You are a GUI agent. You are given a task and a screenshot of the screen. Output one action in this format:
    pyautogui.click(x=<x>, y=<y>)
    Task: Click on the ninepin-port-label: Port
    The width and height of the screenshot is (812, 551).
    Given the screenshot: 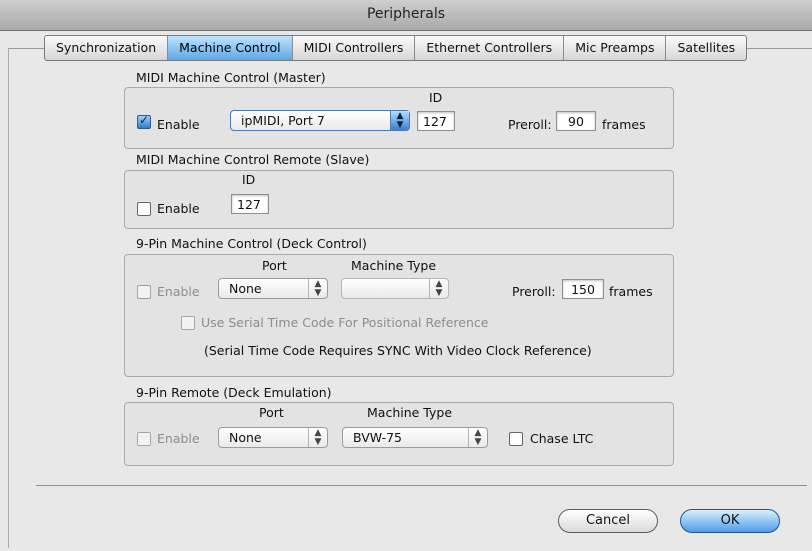 What is the action you would take?
    pyautogui.click(x=274, y=265)
    